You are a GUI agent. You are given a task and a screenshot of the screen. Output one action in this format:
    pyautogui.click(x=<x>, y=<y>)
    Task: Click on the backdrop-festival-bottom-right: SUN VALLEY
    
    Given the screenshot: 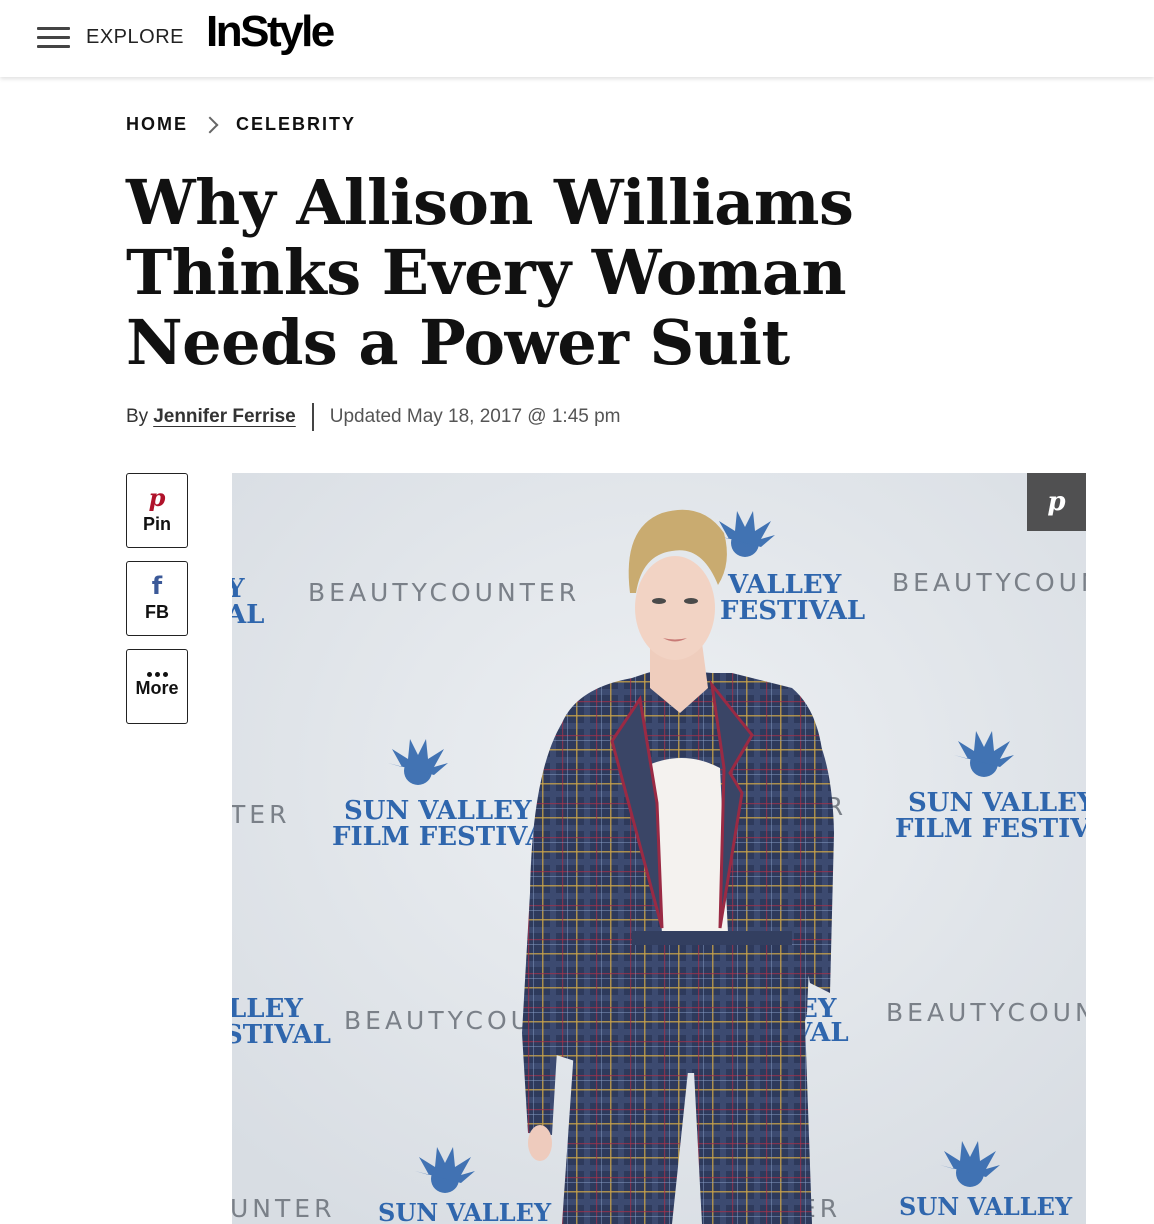 What is the action you would take?
    pyautogui.click(x=986, y=1206)
    